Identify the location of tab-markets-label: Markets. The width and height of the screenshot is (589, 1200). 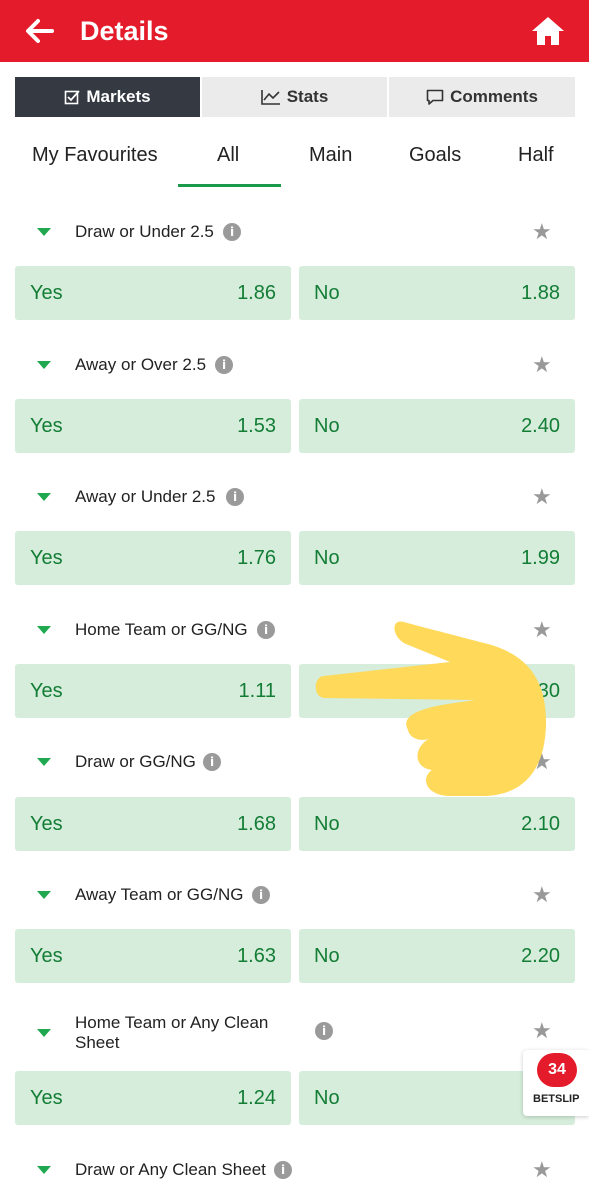
(118, 96).